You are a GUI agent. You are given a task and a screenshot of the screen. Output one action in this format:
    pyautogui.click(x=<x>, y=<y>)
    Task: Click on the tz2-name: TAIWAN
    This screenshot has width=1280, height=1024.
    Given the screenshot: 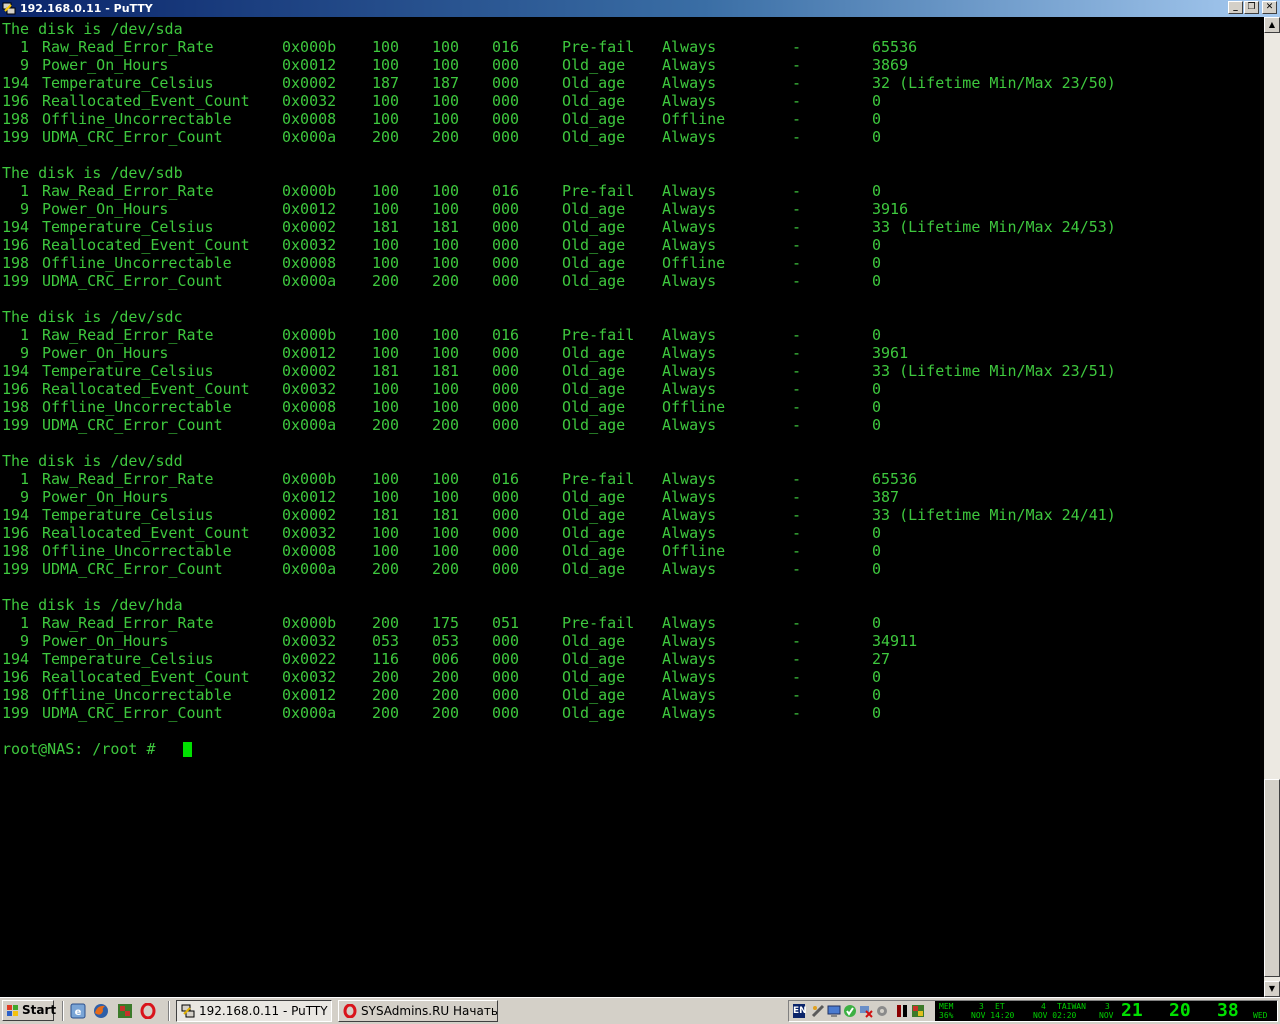 What is the action you would take?
    pyautogui.click(x=1071, y=1006)
    